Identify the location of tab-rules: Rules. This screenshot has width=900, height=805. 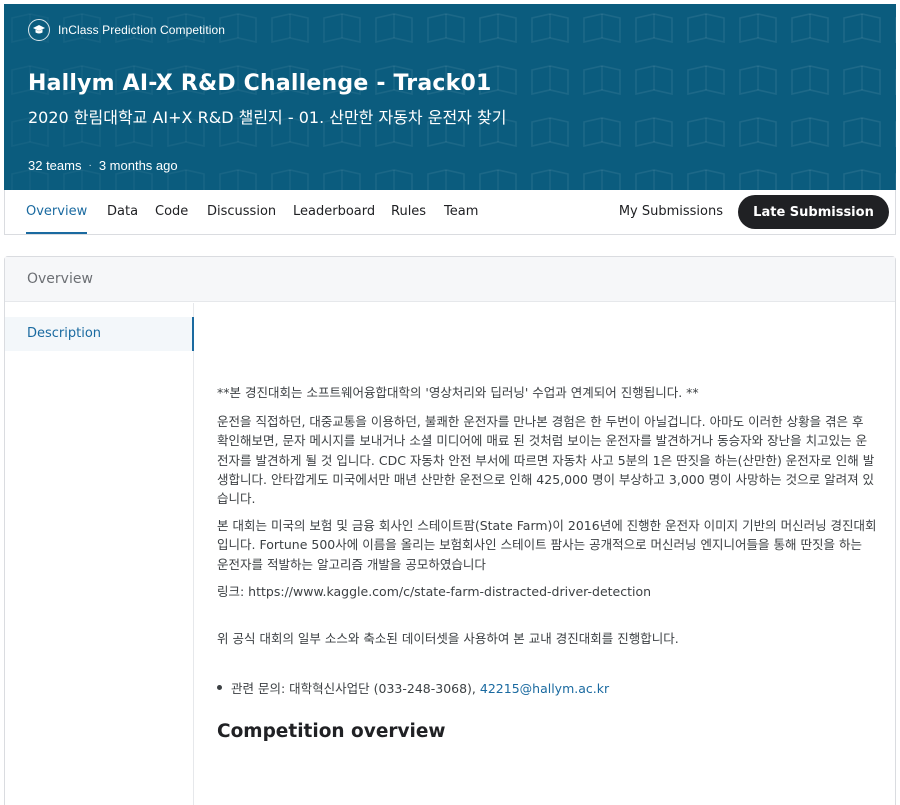
(408, 212).